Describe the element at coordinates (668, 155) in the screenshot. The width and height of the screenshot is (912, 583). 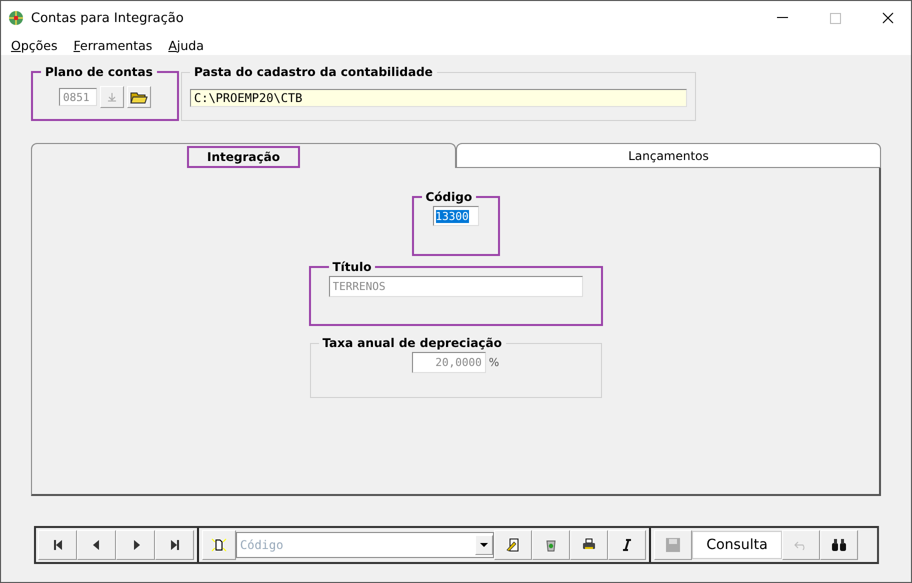
I see `tab: Lançamentos` at that location.